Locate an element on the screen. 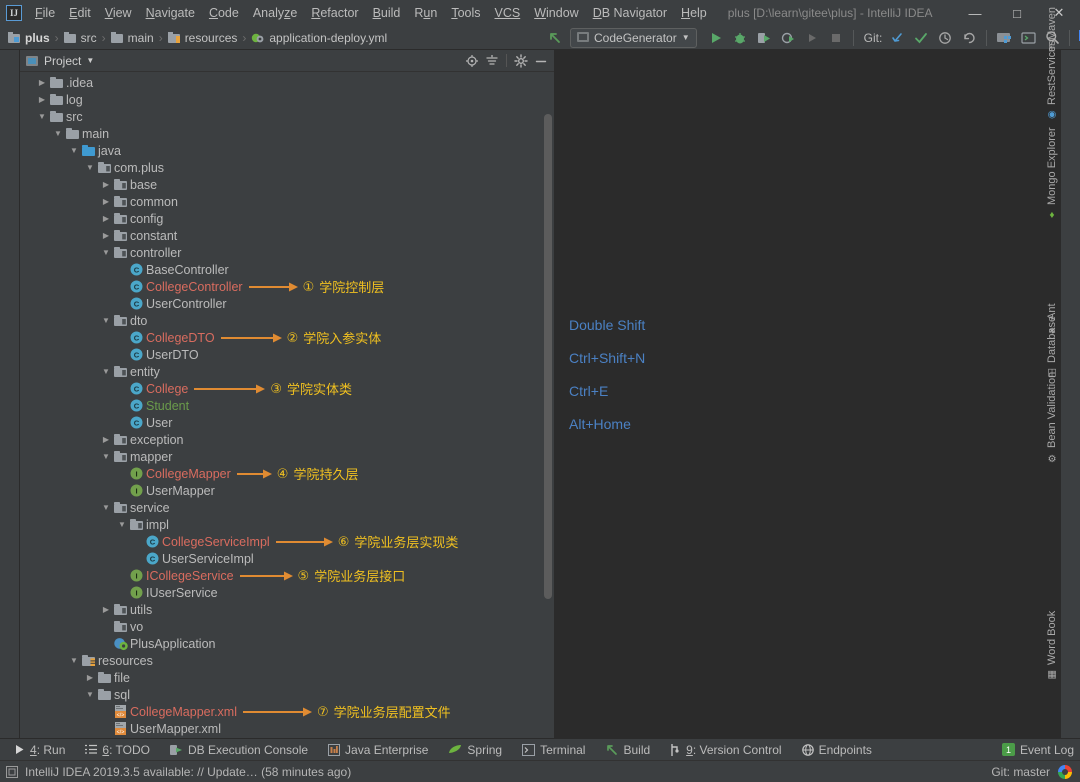 The width and height of the screenshot is (1080, 782). maximize-button: □ is located at coordinates (1017, 13).